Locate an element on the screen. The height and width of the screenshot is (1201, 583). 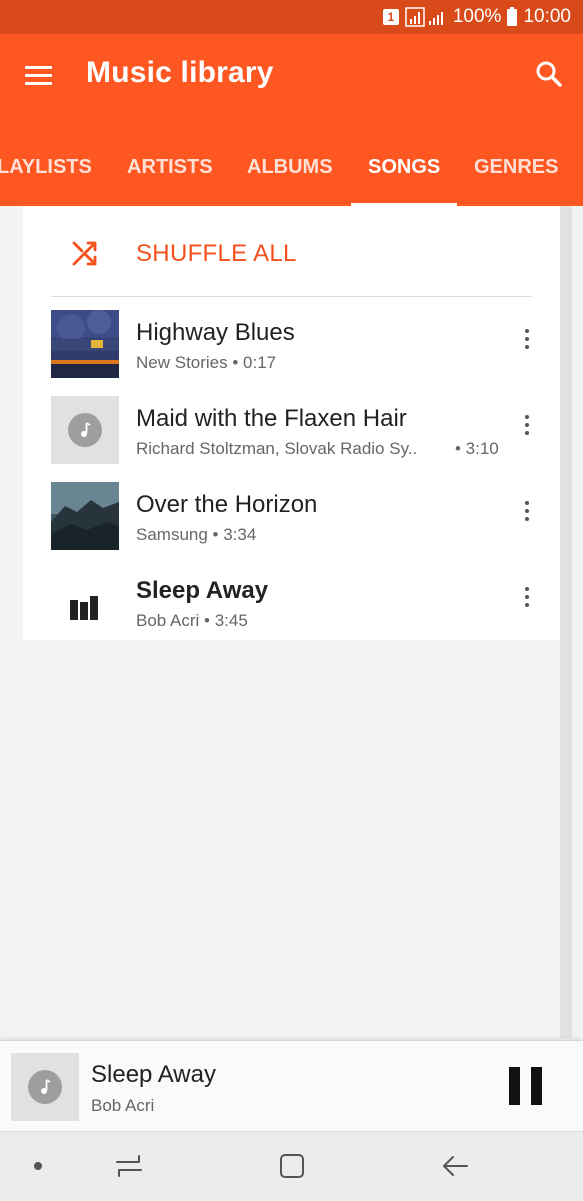
status-time: 10:00 is located at coordinates (547, 16).